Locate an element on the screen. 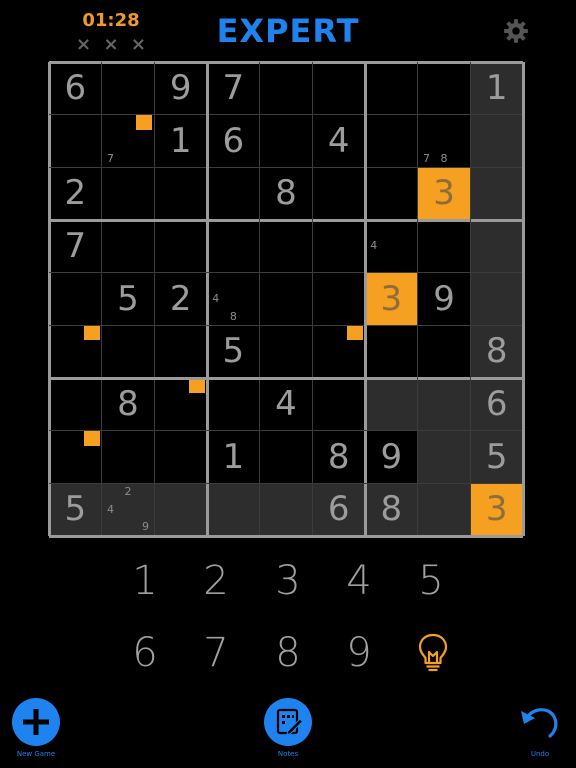 This screenshot has width=576, height=768. board-cell-r8c1 is located at coordinates (75, 457).